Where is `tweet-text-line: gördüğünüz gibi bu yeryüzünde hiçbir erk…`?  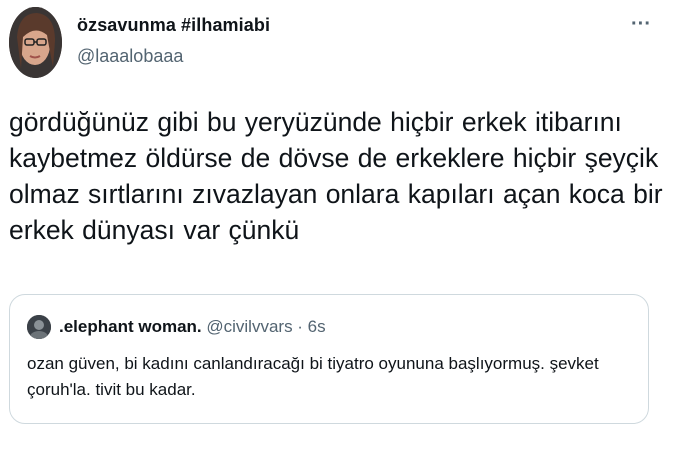 tweet-text-line: gördüğünüz gibi bu yeryüzünde hiçbir erk… is located at coordinates (315, 122).